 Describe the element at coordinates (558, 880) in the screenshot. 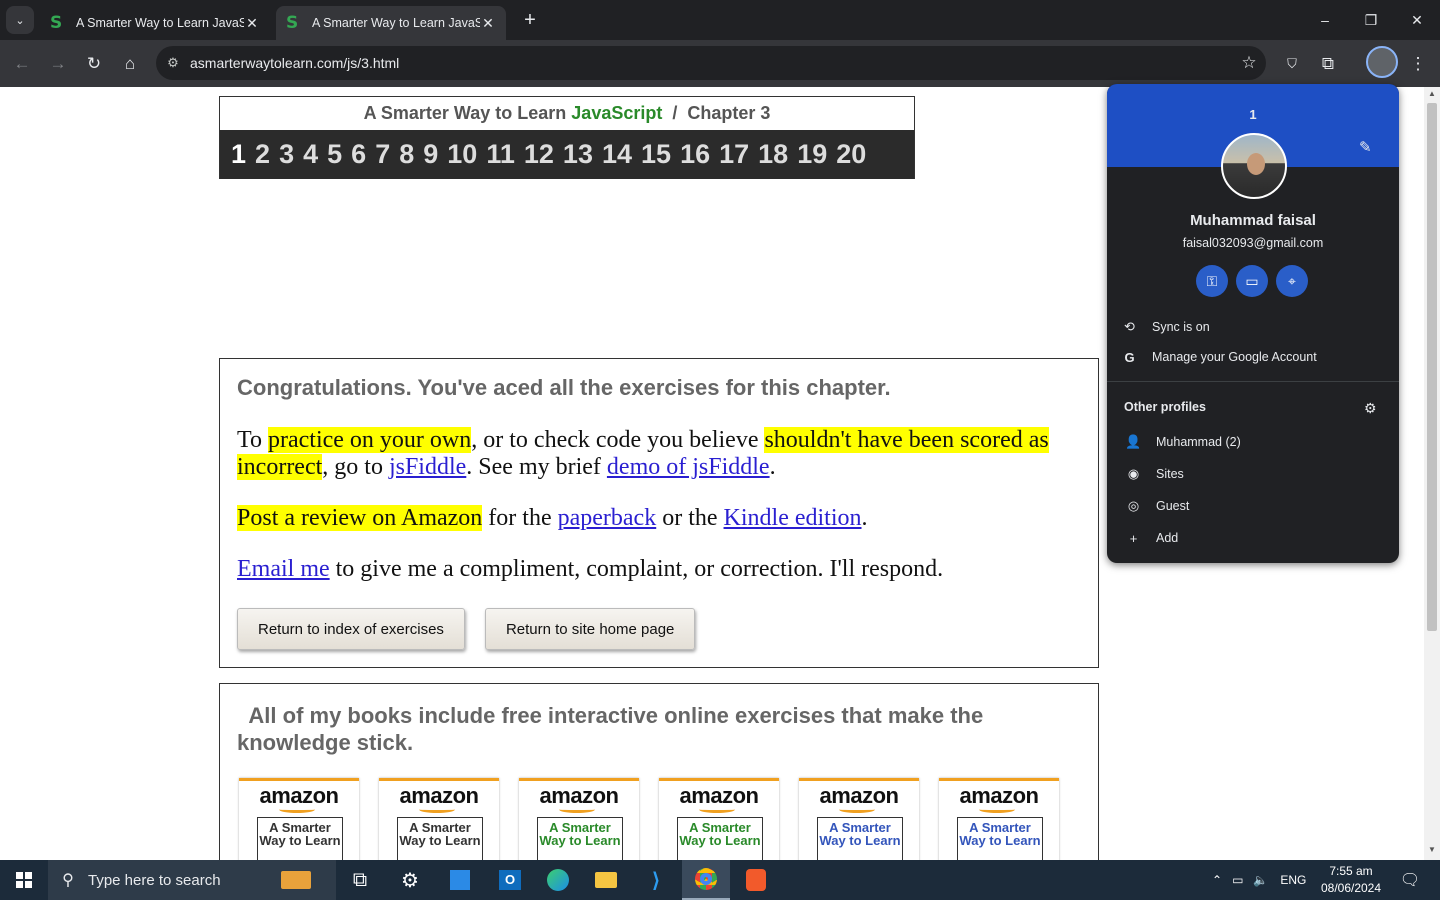

I see `edge-browser-icon` at that location.